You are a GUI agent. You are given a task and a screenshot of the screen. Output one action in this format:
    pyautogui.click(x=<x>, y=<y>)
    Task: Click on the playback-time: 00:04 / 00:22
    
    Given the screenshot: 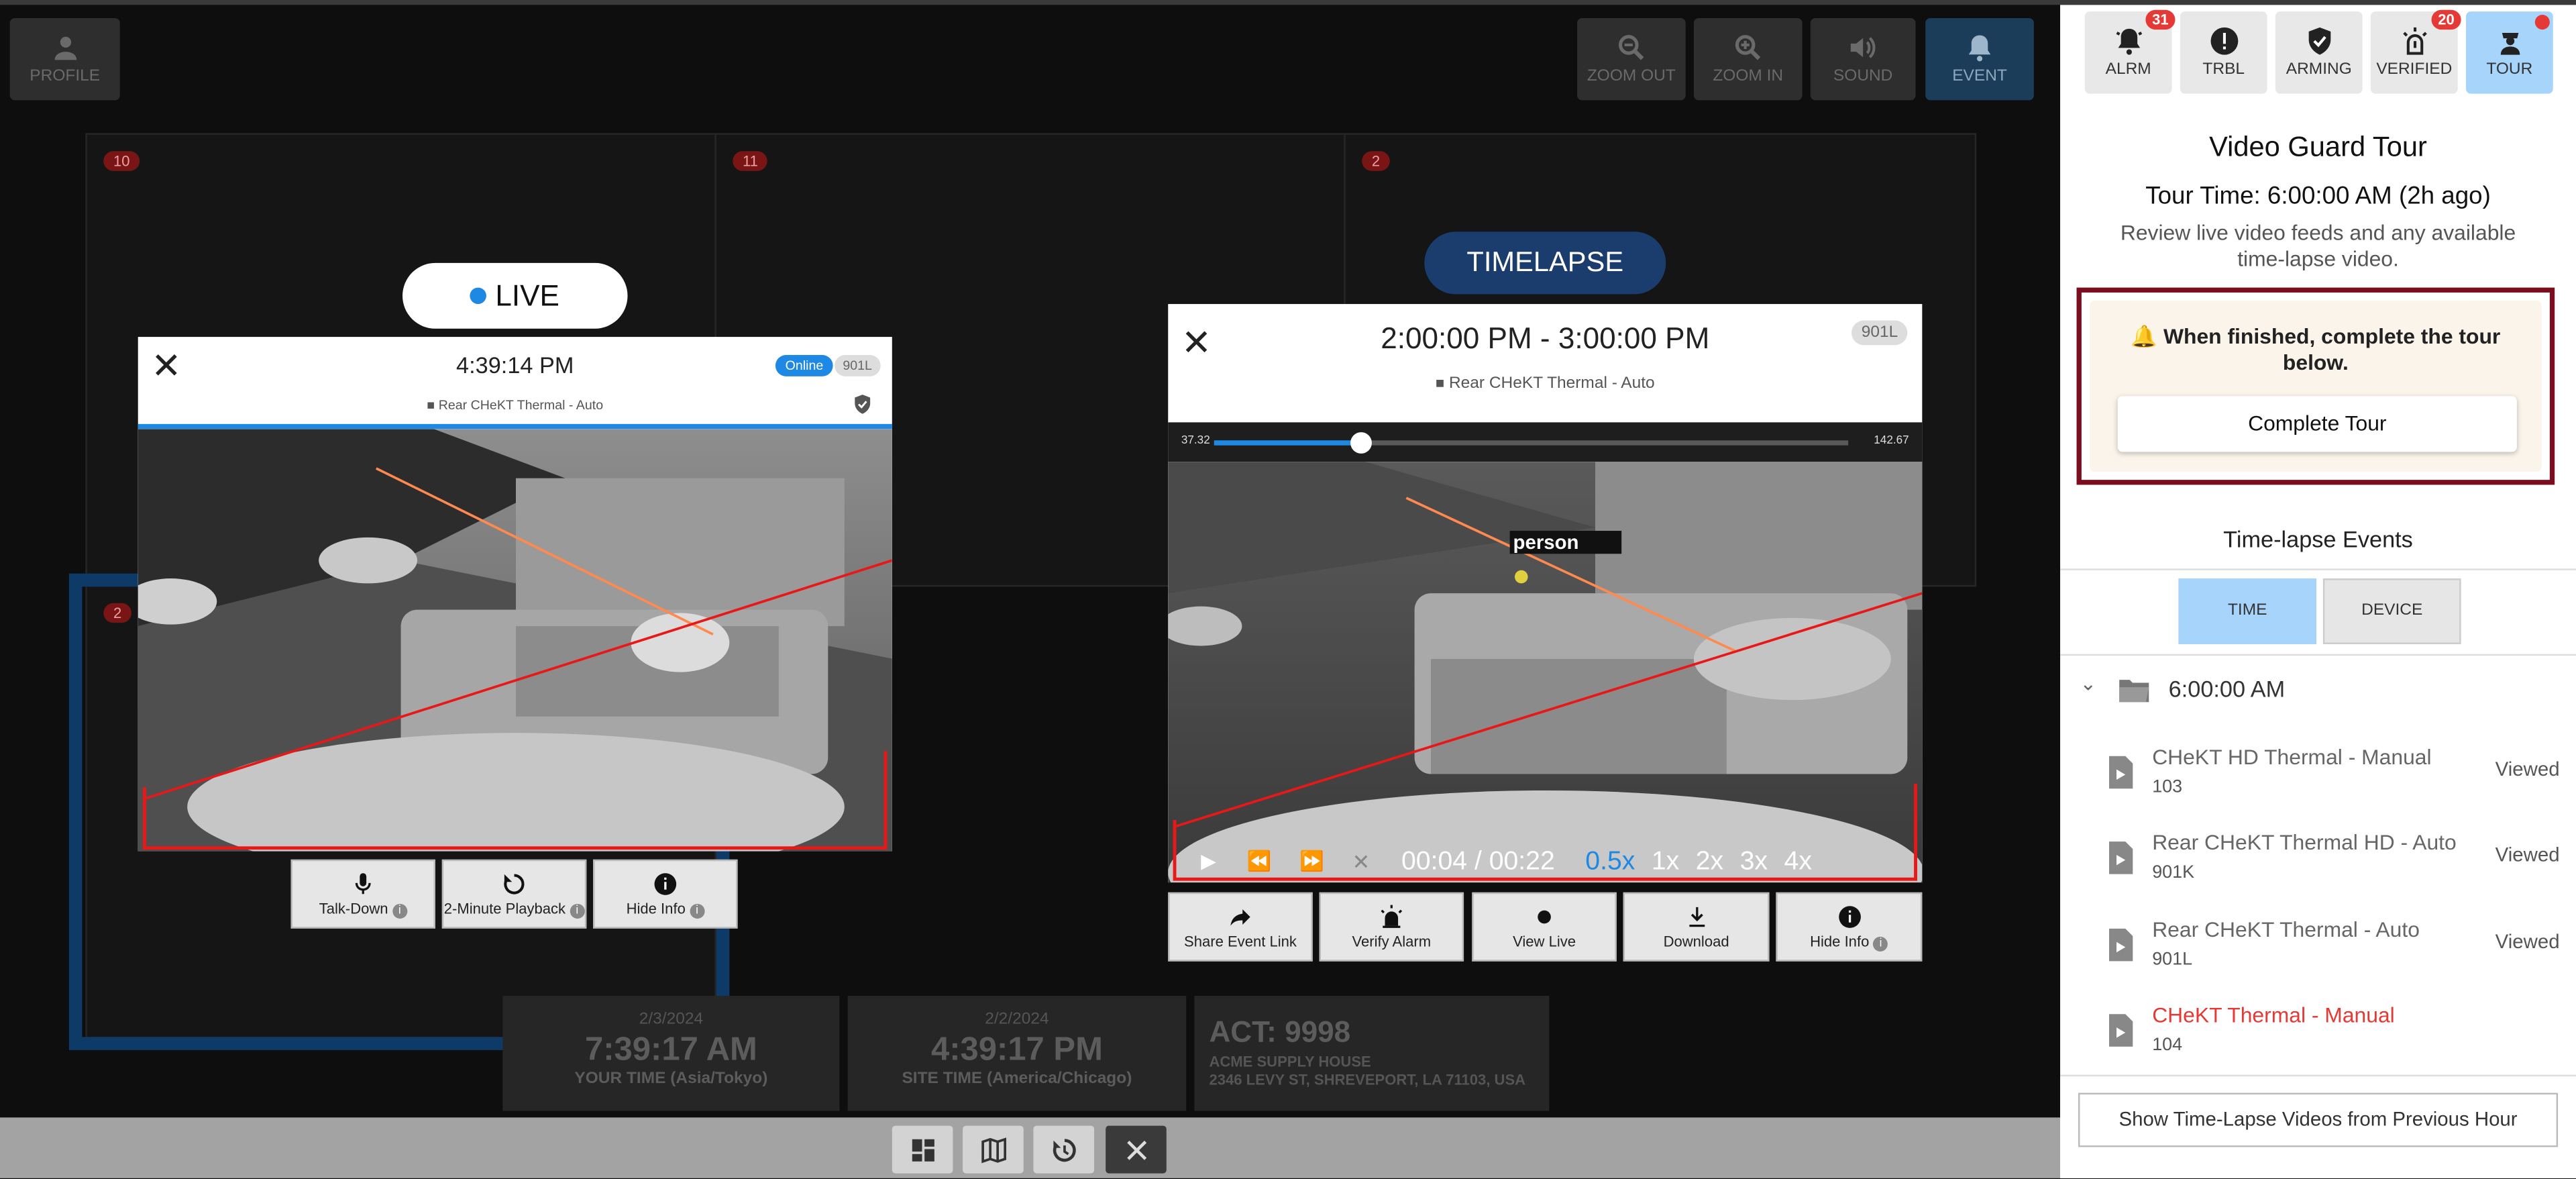 What is the action you would take?
    pyautogui.click(x=1478, y=862)
    